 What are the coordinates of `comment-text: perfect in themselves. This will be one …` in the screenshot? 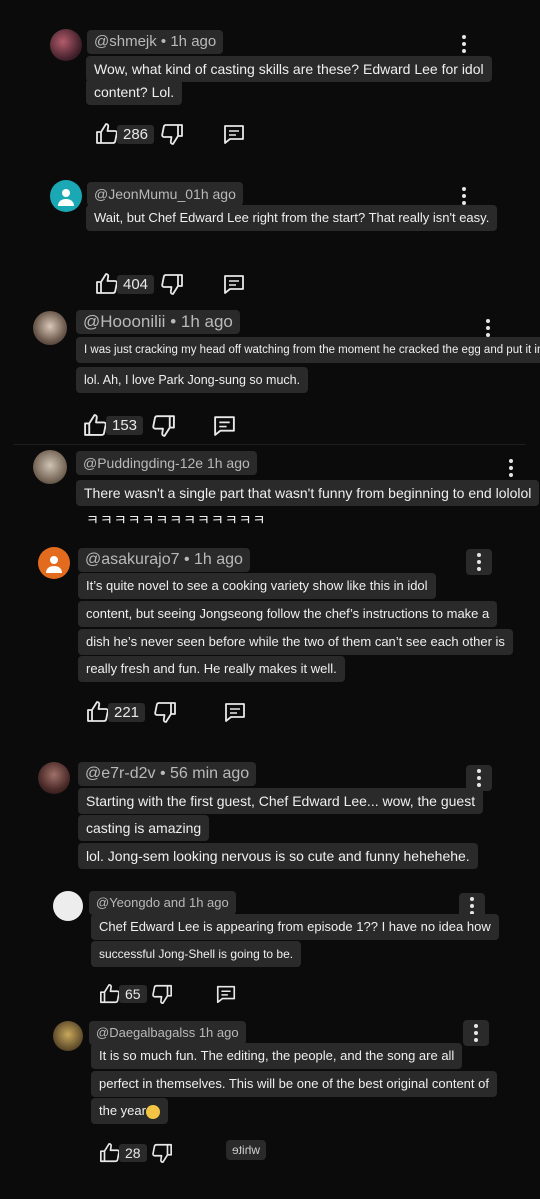 It's located at (294, 1084).